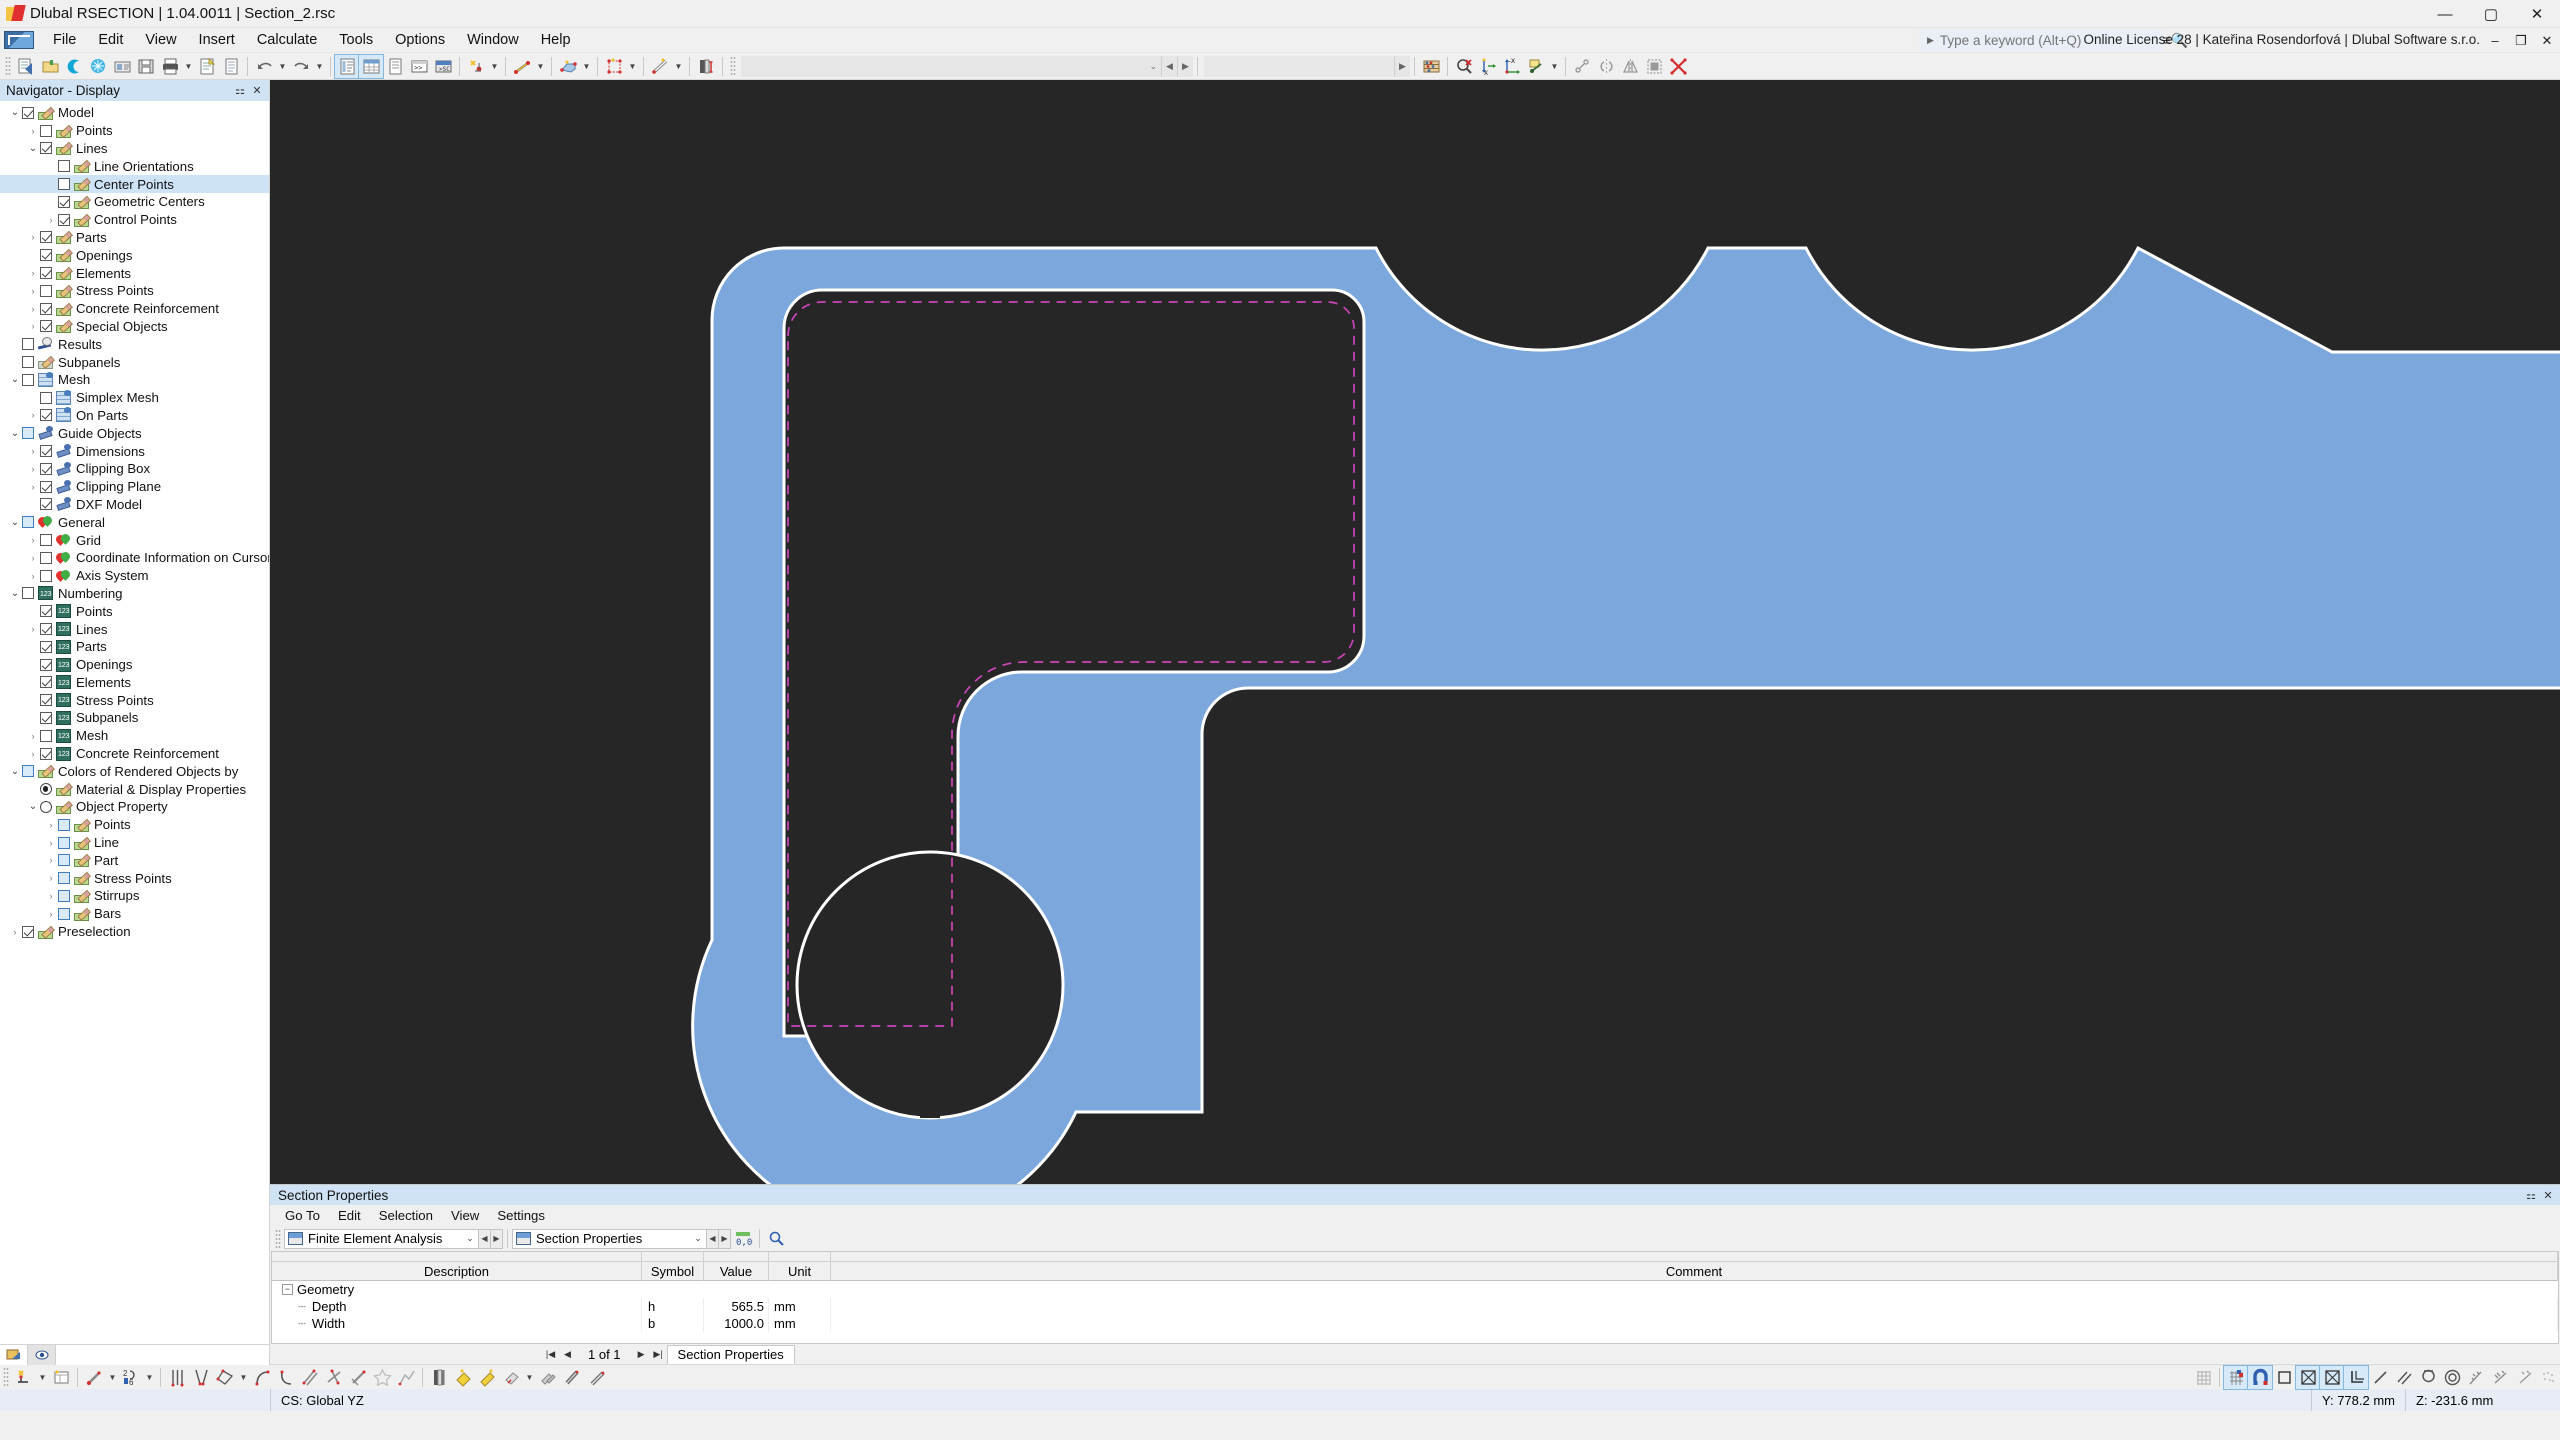 The image size is (2560, 1440). I want to click on new-element-icon, so click(660, 66).